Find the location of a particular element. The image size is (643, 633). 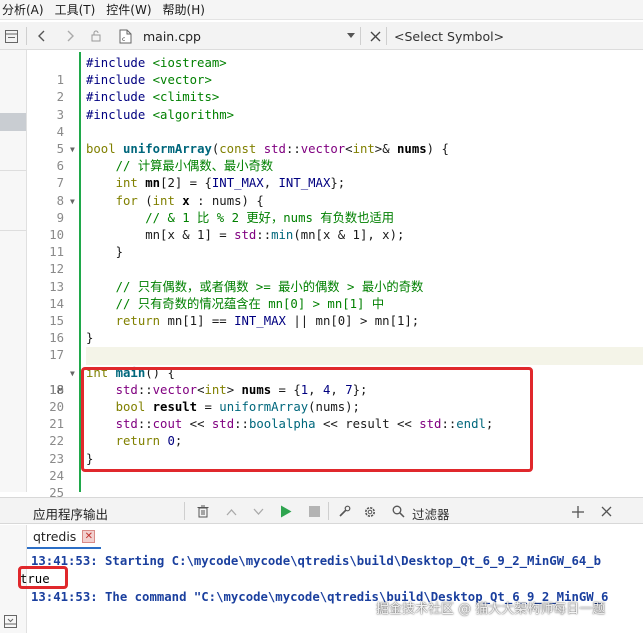

tab-qtredis: qtredis ✕ is located at coordinates (64, 537).